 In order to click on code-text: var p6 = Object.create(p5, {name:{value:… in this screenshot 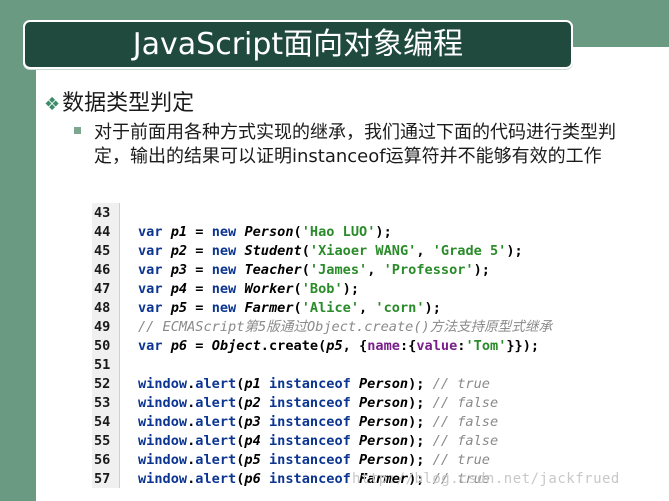, I will do `click(338, 346)`.